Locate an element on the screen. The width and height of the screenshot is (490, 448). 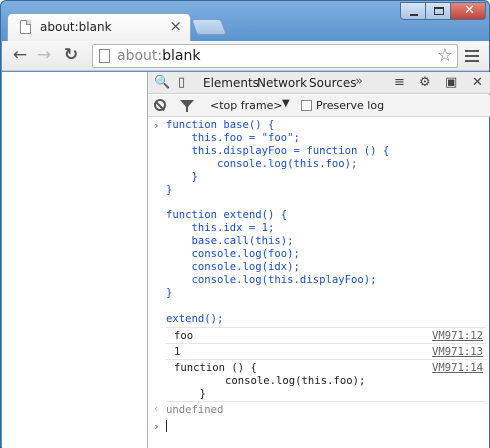
log-source-link: VM971:12 is located at coordinates (457, 336).